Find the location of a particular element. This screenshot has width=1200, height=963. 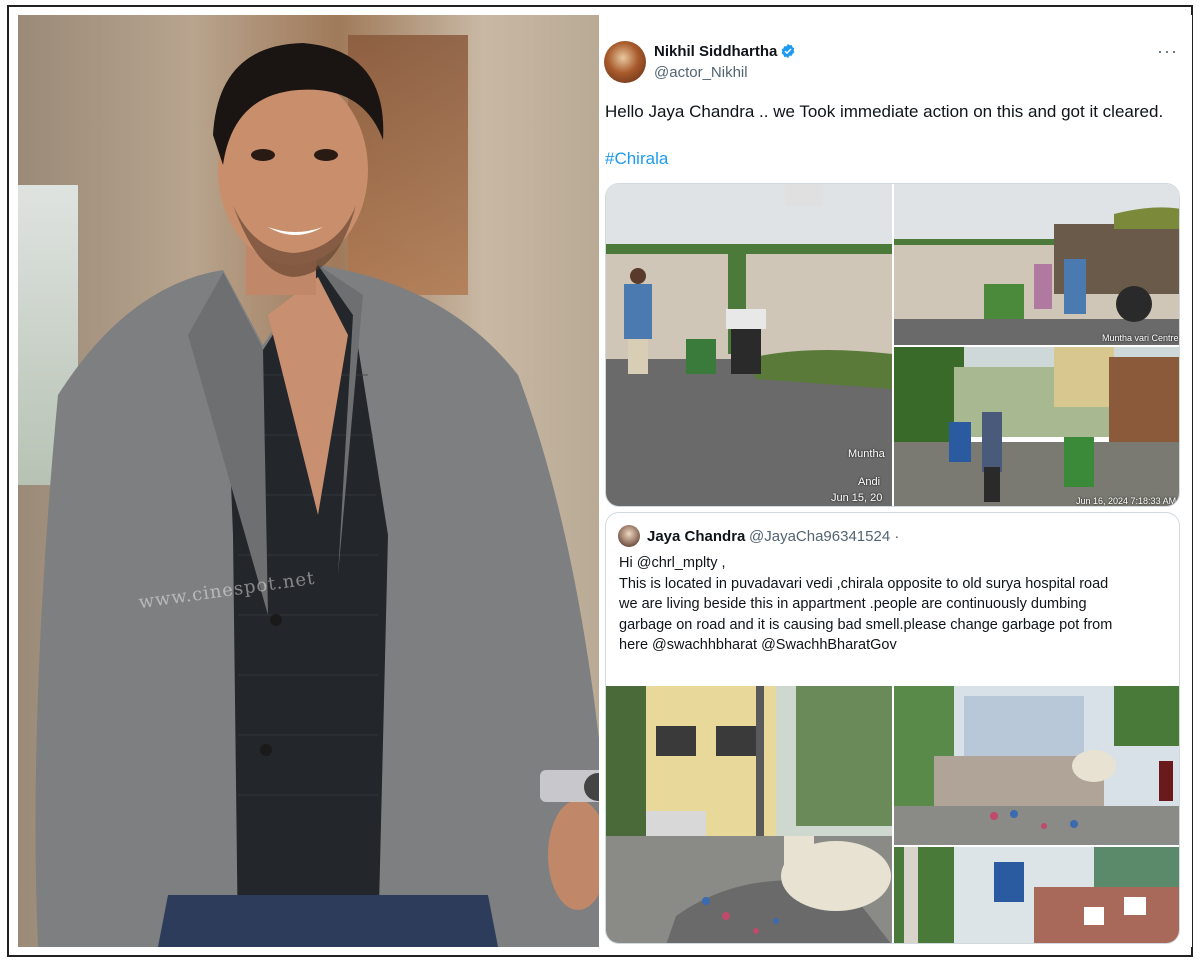

author-handle: @actor_Nikhil is located at coordinates (701, 72).